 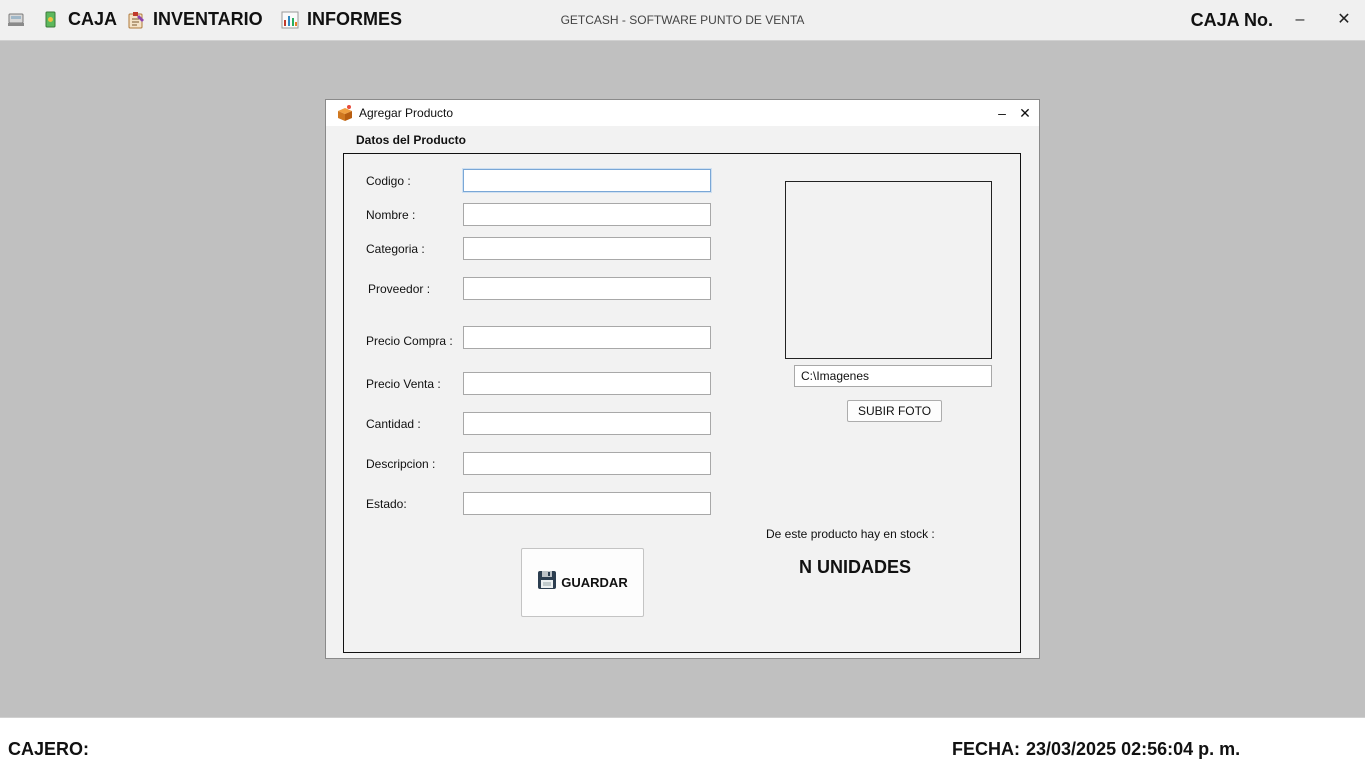 I want to click on precio-venta-field, so click(x=587, y=383).